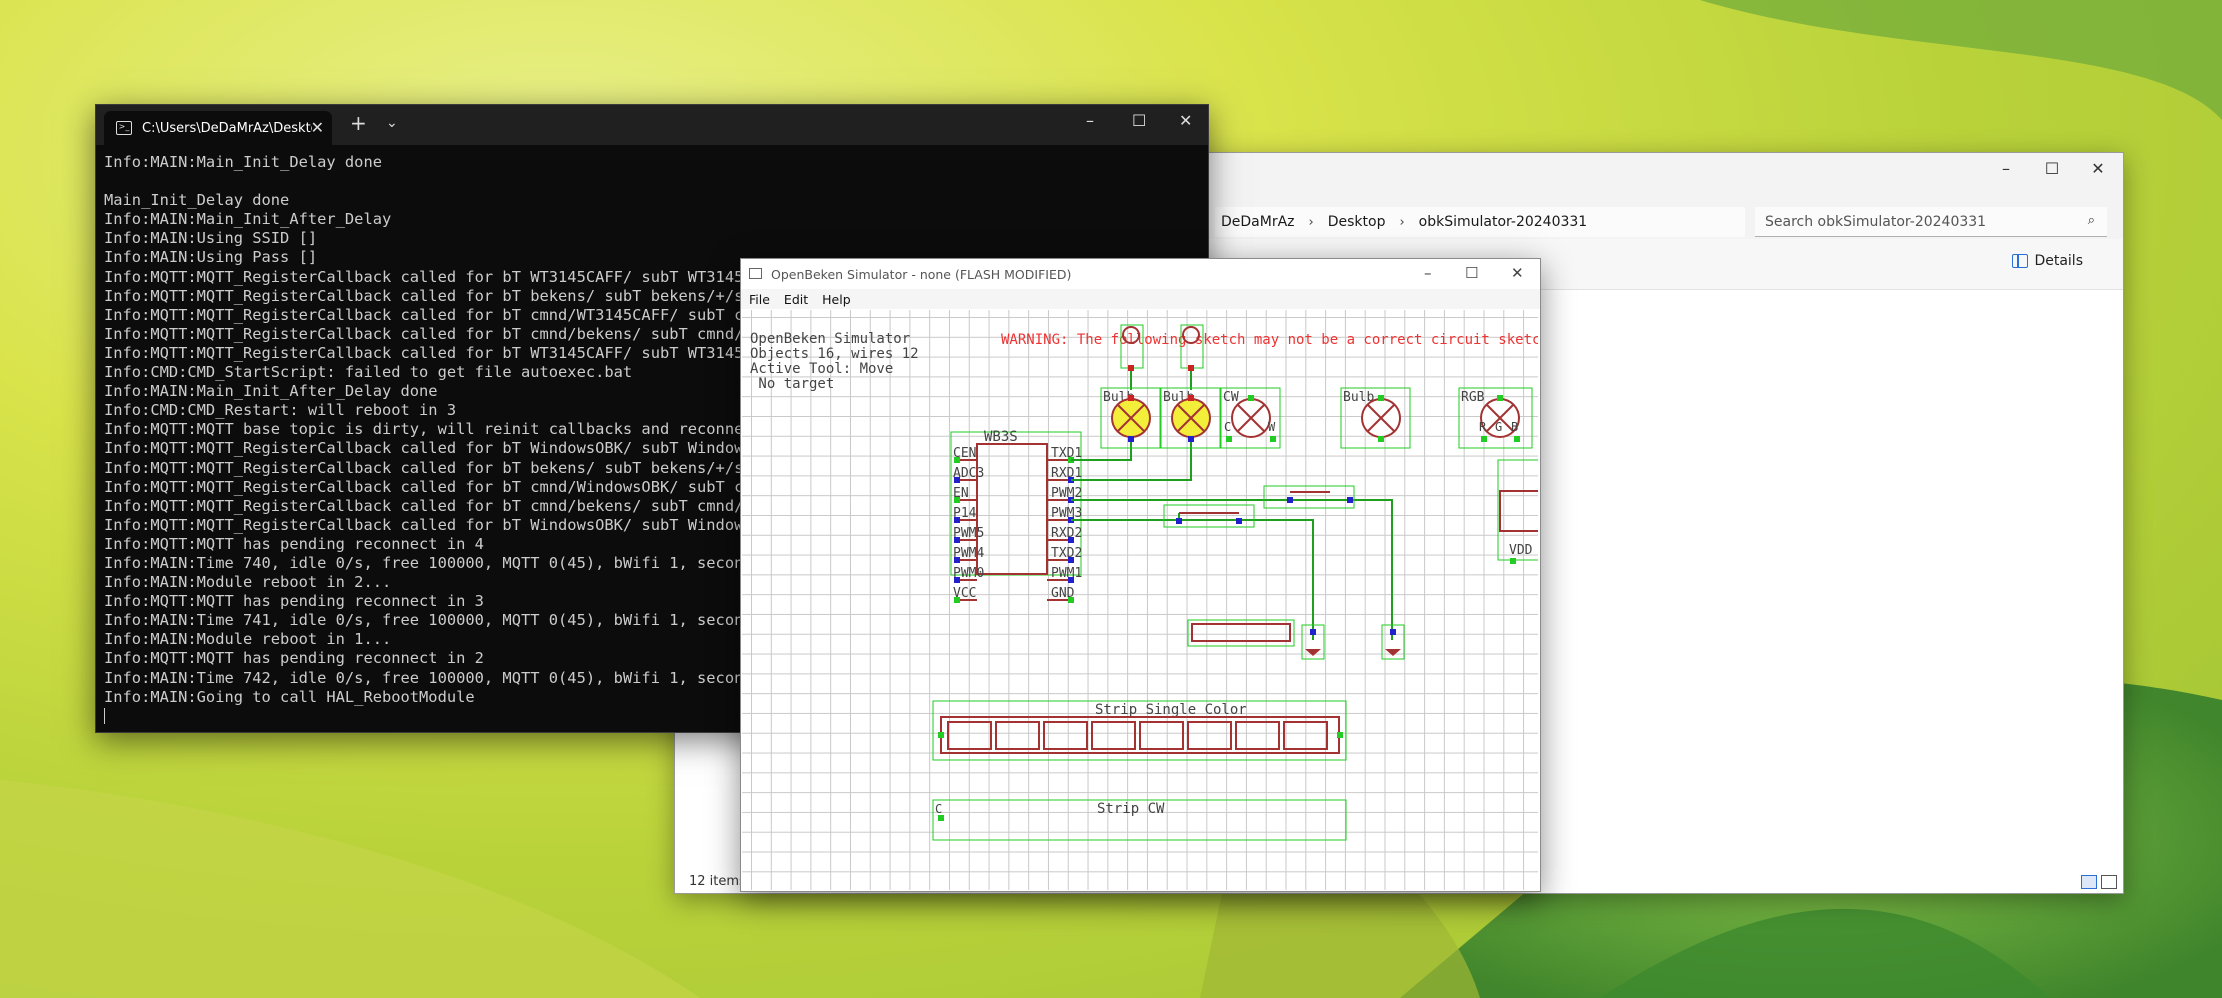 Image resolution: width=2222 pixels, height=998 pixels. What do you see at coordinates (1171, 710) in the screenshot?
I see `strip-label: Strip Single Color` at bounding box center [1171, 710].